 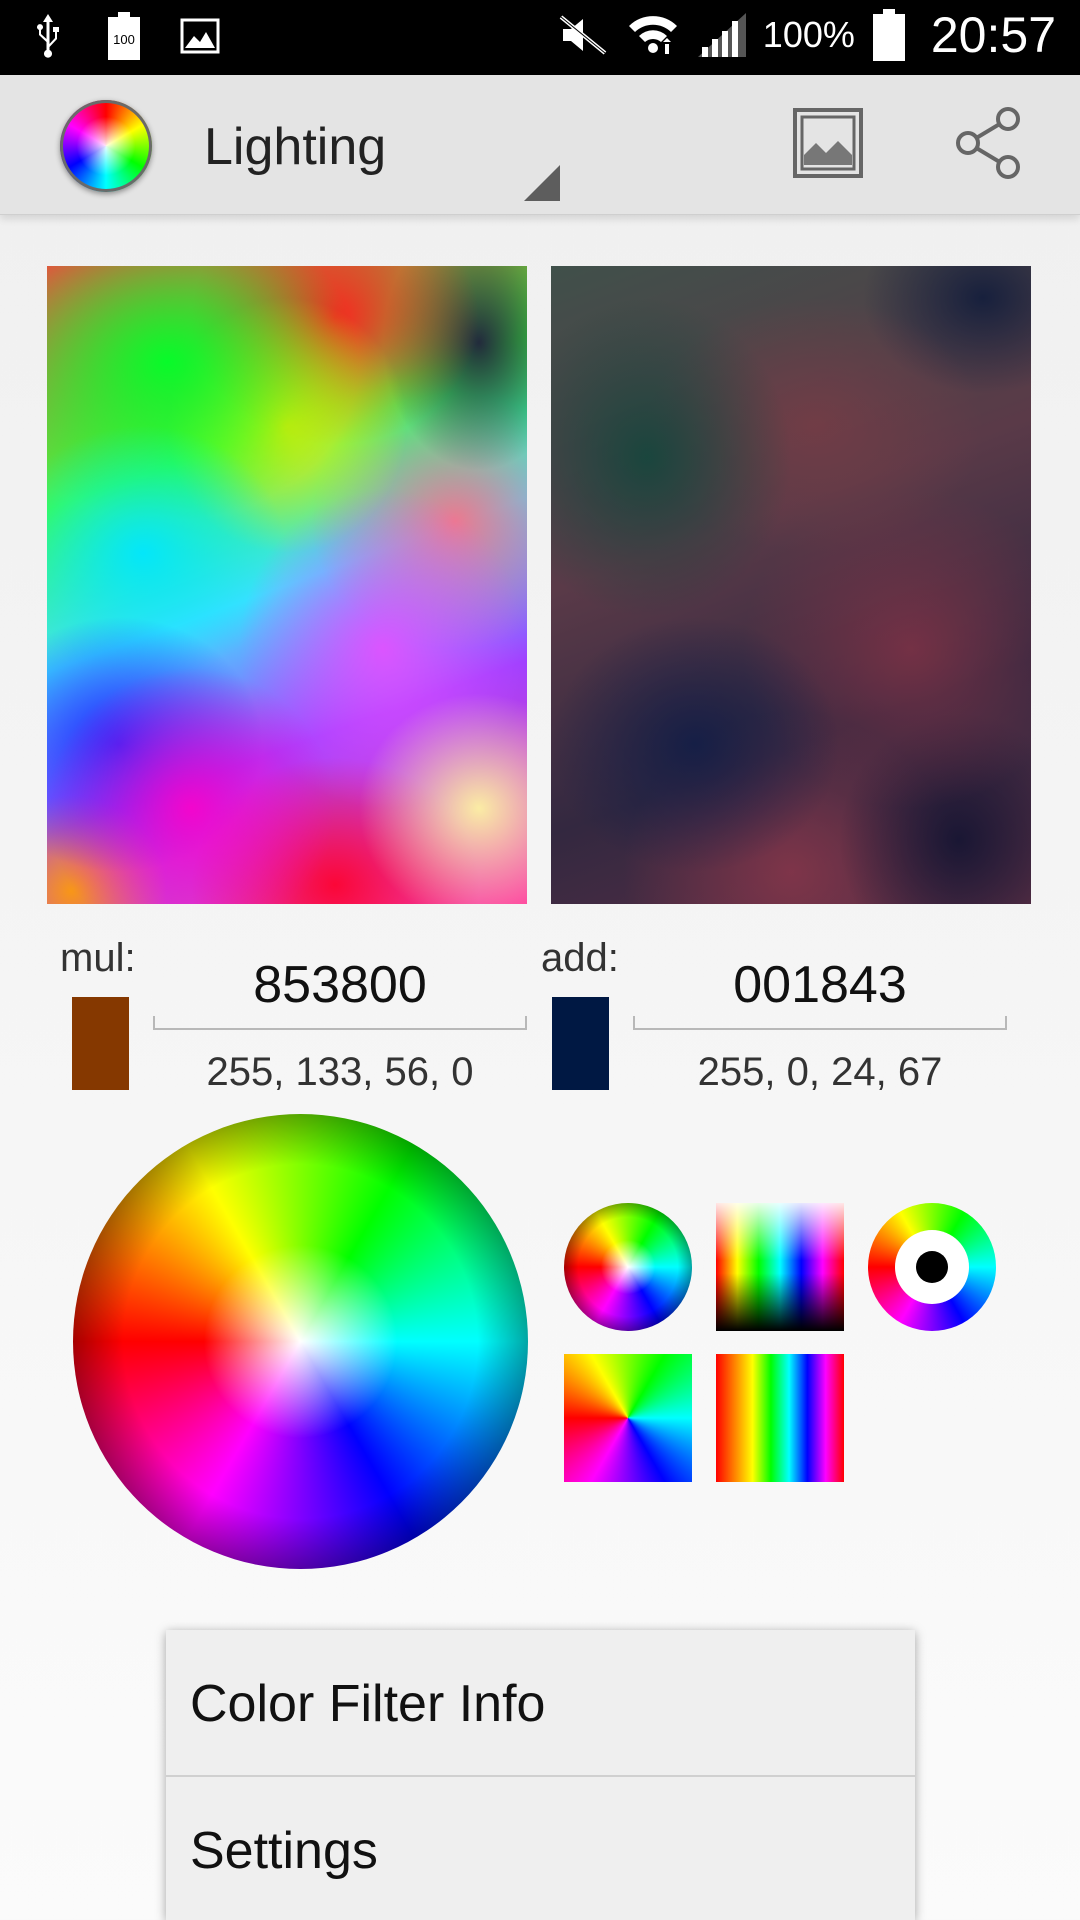 I want to click on battery-icon, so click(x=889, y=35).